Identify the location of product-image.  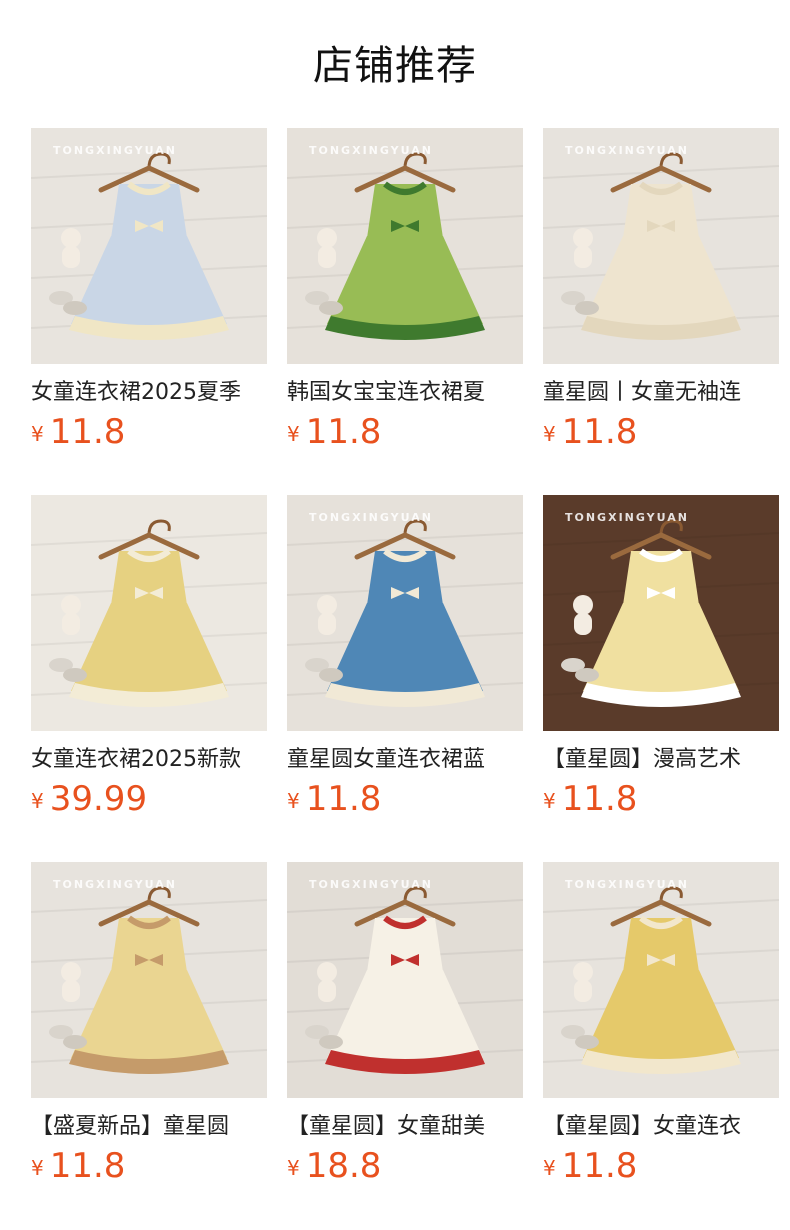
(149, 613).